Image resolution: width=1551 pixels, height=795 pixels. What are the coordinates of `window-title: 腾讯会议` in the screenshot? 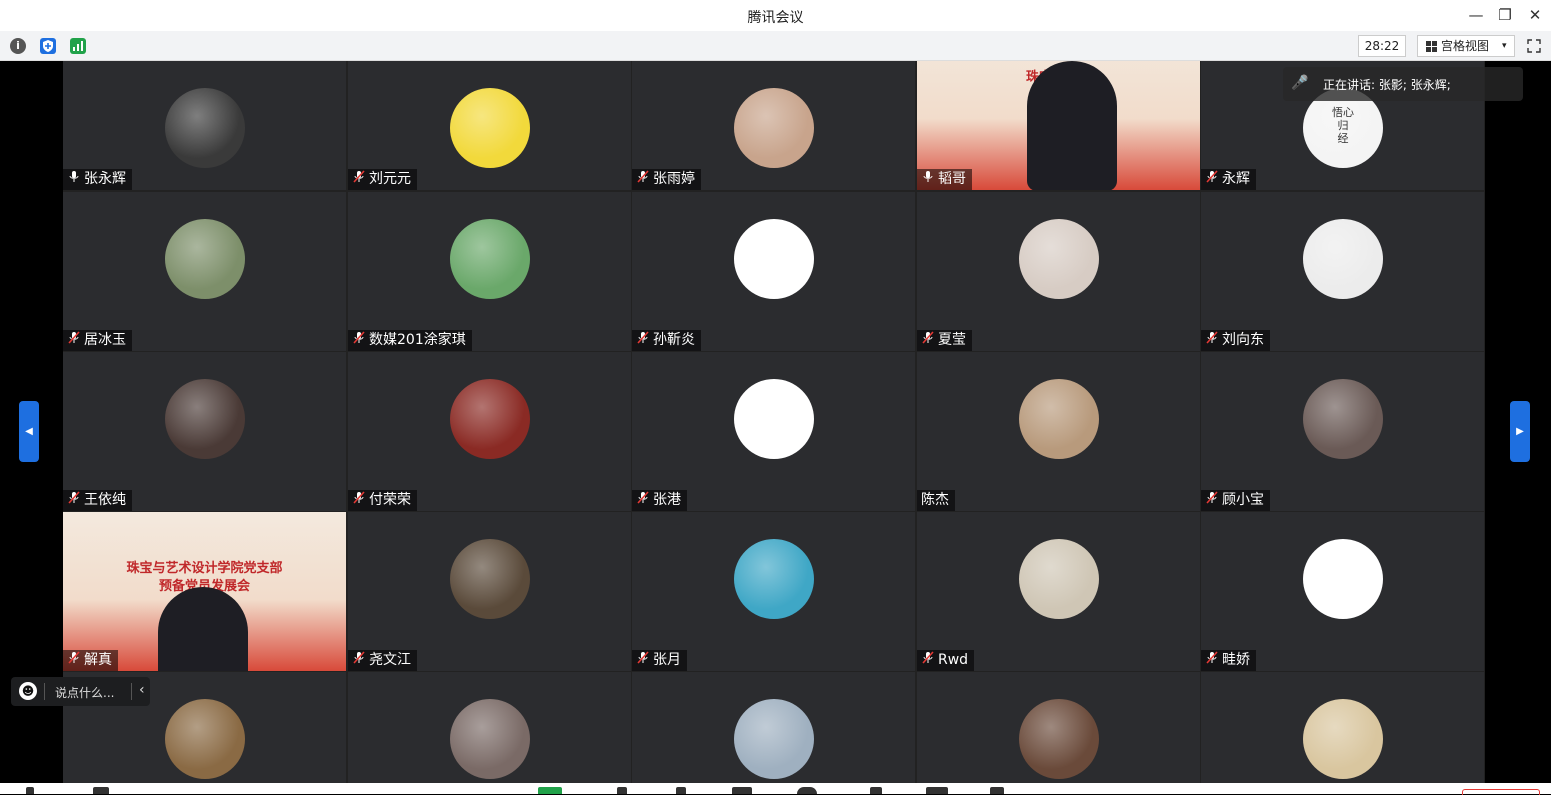 It's located at (775, 18).